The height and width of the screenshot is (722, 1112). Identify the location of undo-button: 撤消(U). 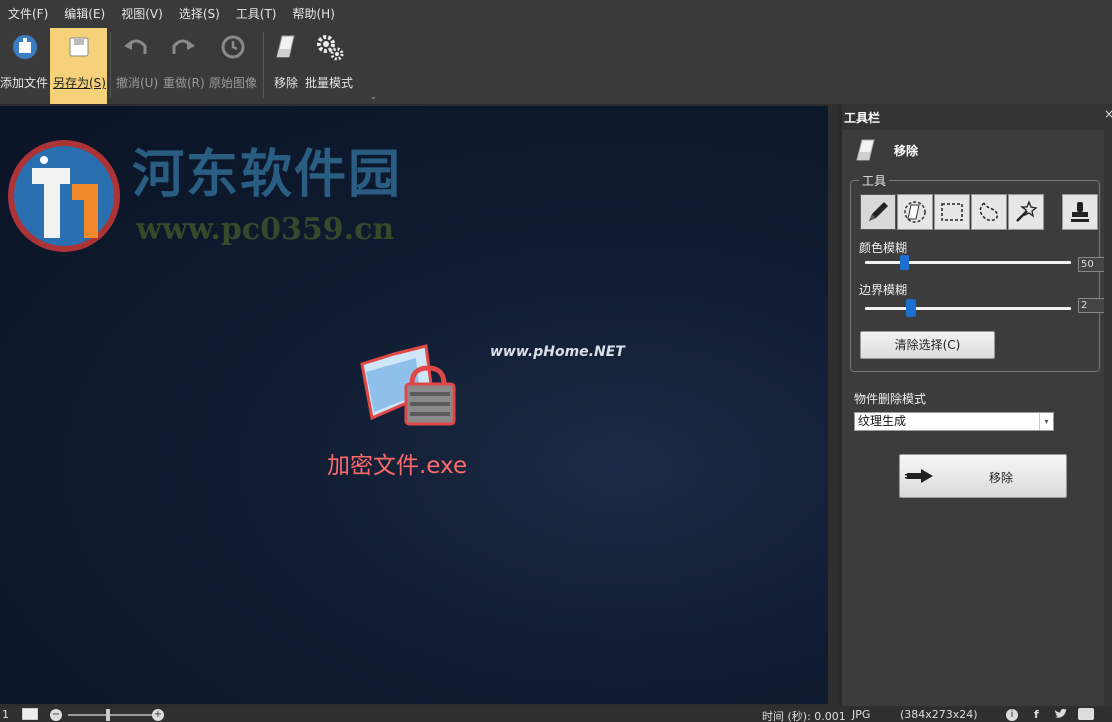
(136, 66).